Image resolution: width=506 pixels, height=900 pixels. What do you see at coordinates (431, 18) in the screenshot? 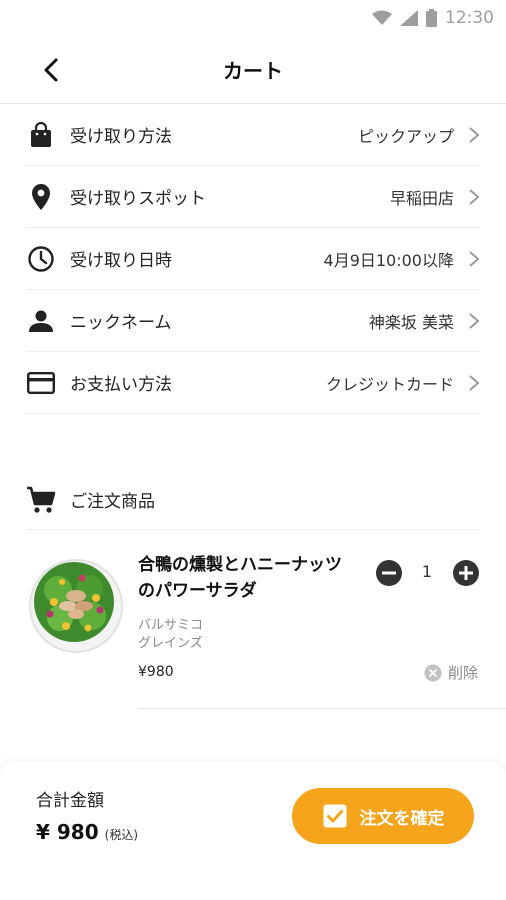
I see `battery-icon` at bounding box center [431, 18].